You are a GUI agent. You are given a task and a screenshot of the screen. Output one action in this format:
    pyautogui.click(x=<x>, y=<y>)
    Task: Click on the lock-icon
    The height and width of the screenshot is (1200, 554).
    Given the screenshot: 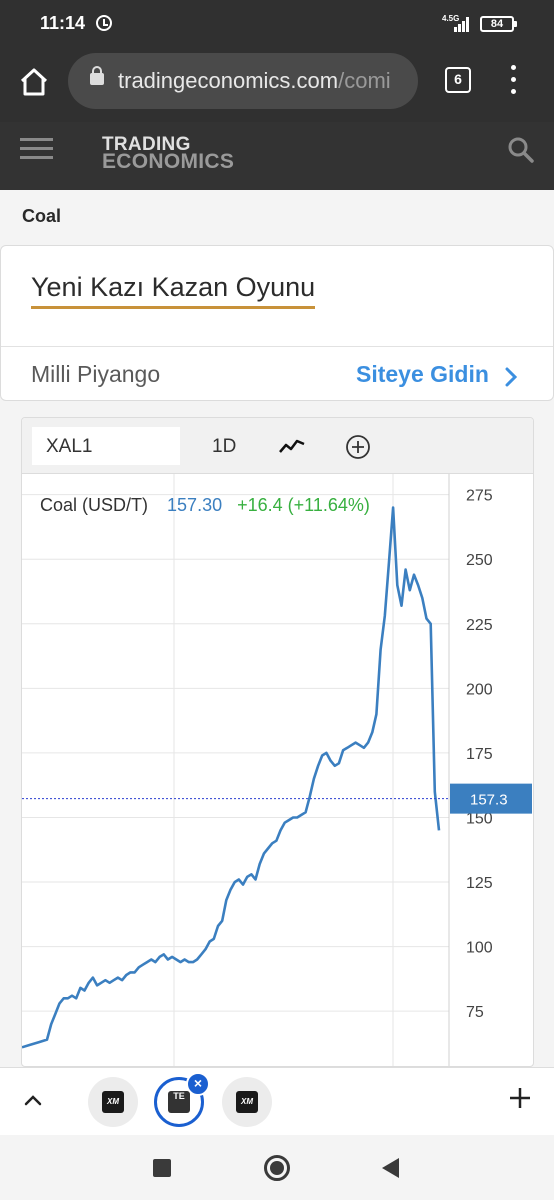 What is the action you would take?
    pyautogui.click(x=97, y=75)
    